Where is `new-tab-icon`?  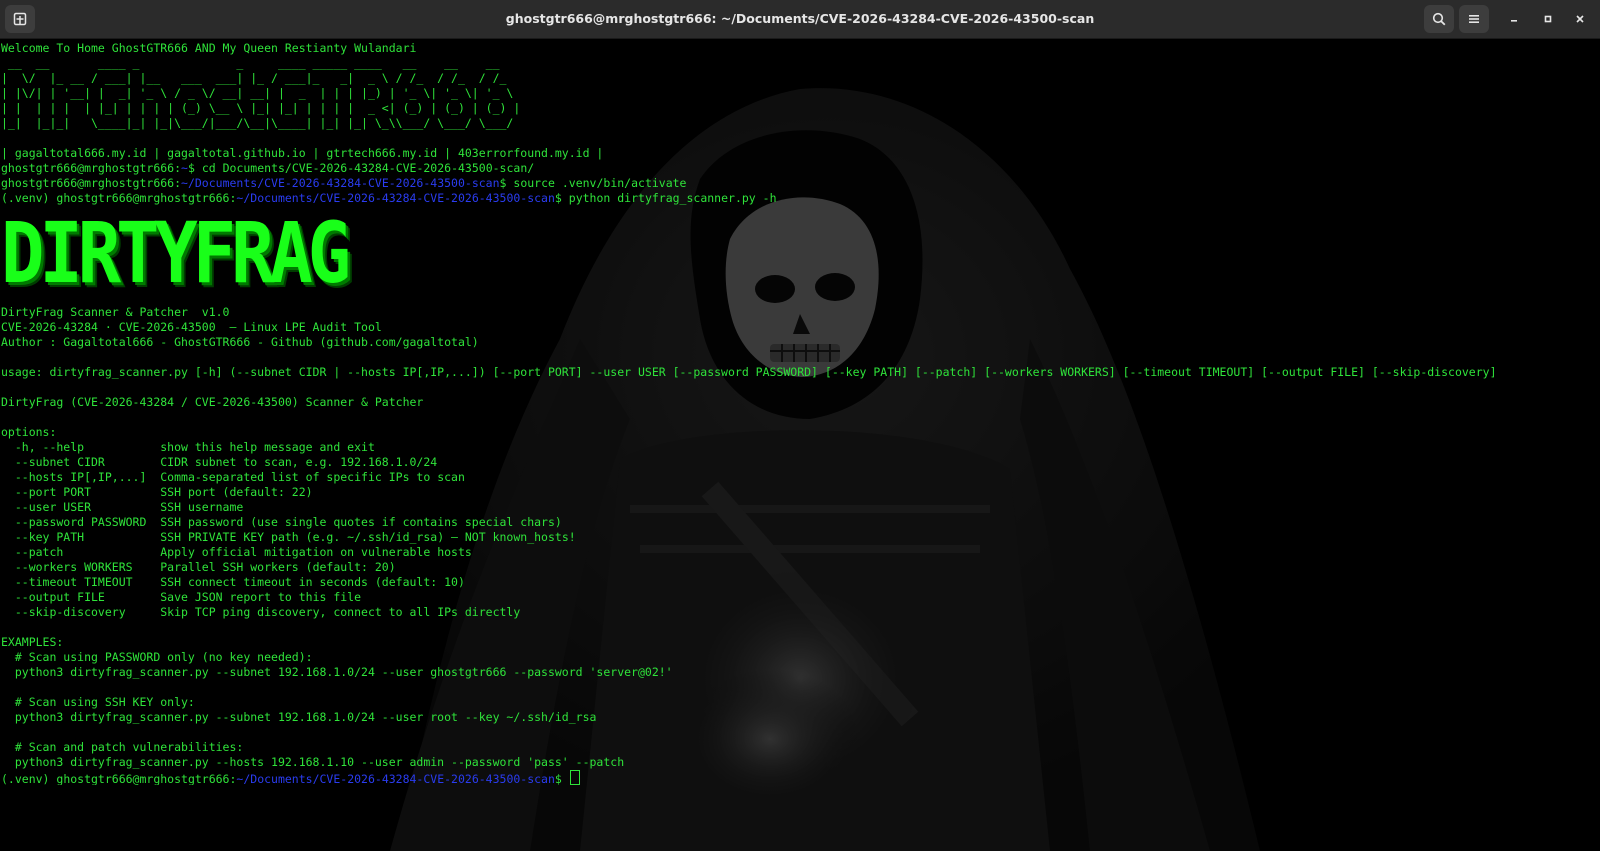 new-tab-icon is located at coordinates (20, 19).